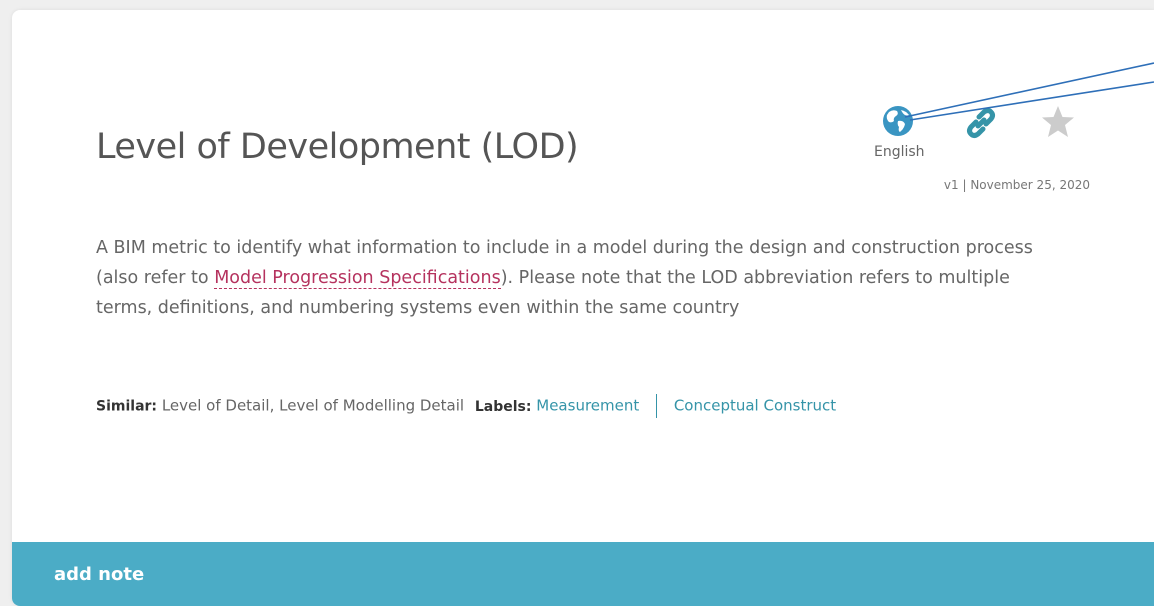 This screenshot has height=606, width=1154. Describe the element at coordinates (357, 278) in the screenshot. I see `model-progression-specifications-link: Model Progression Specifications` at that location.